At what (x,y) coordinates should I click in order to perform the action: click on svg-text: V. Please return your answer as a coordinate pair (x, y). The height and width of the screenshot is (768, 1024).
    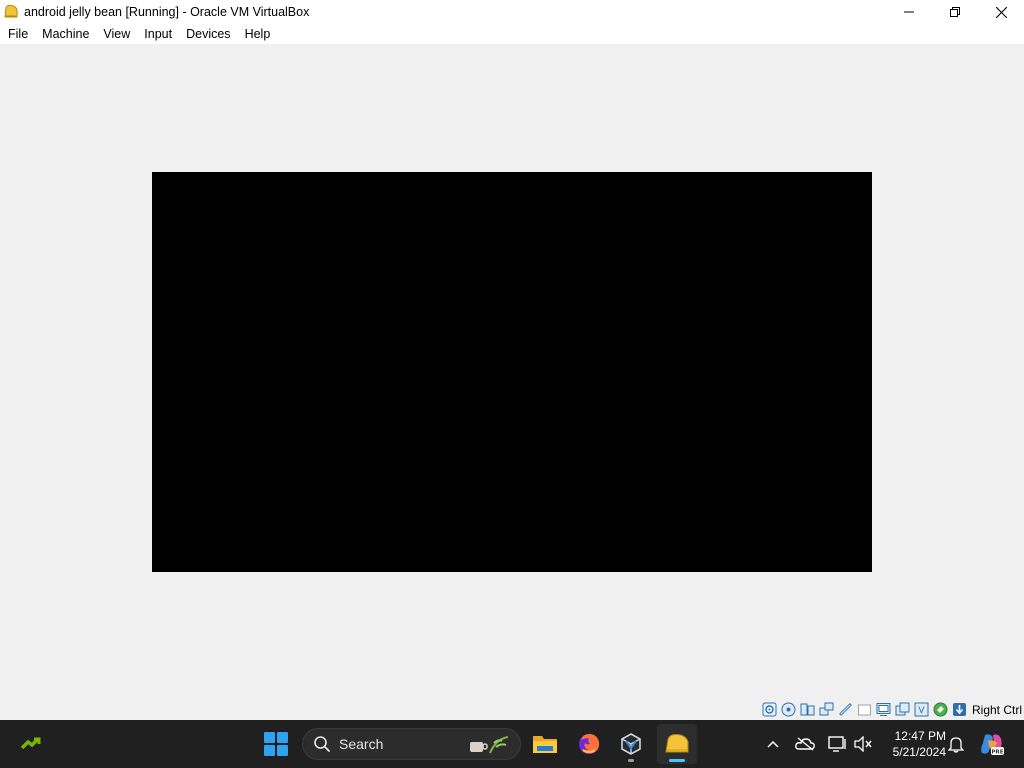
    Looking at the image, I should click on (921, 711).